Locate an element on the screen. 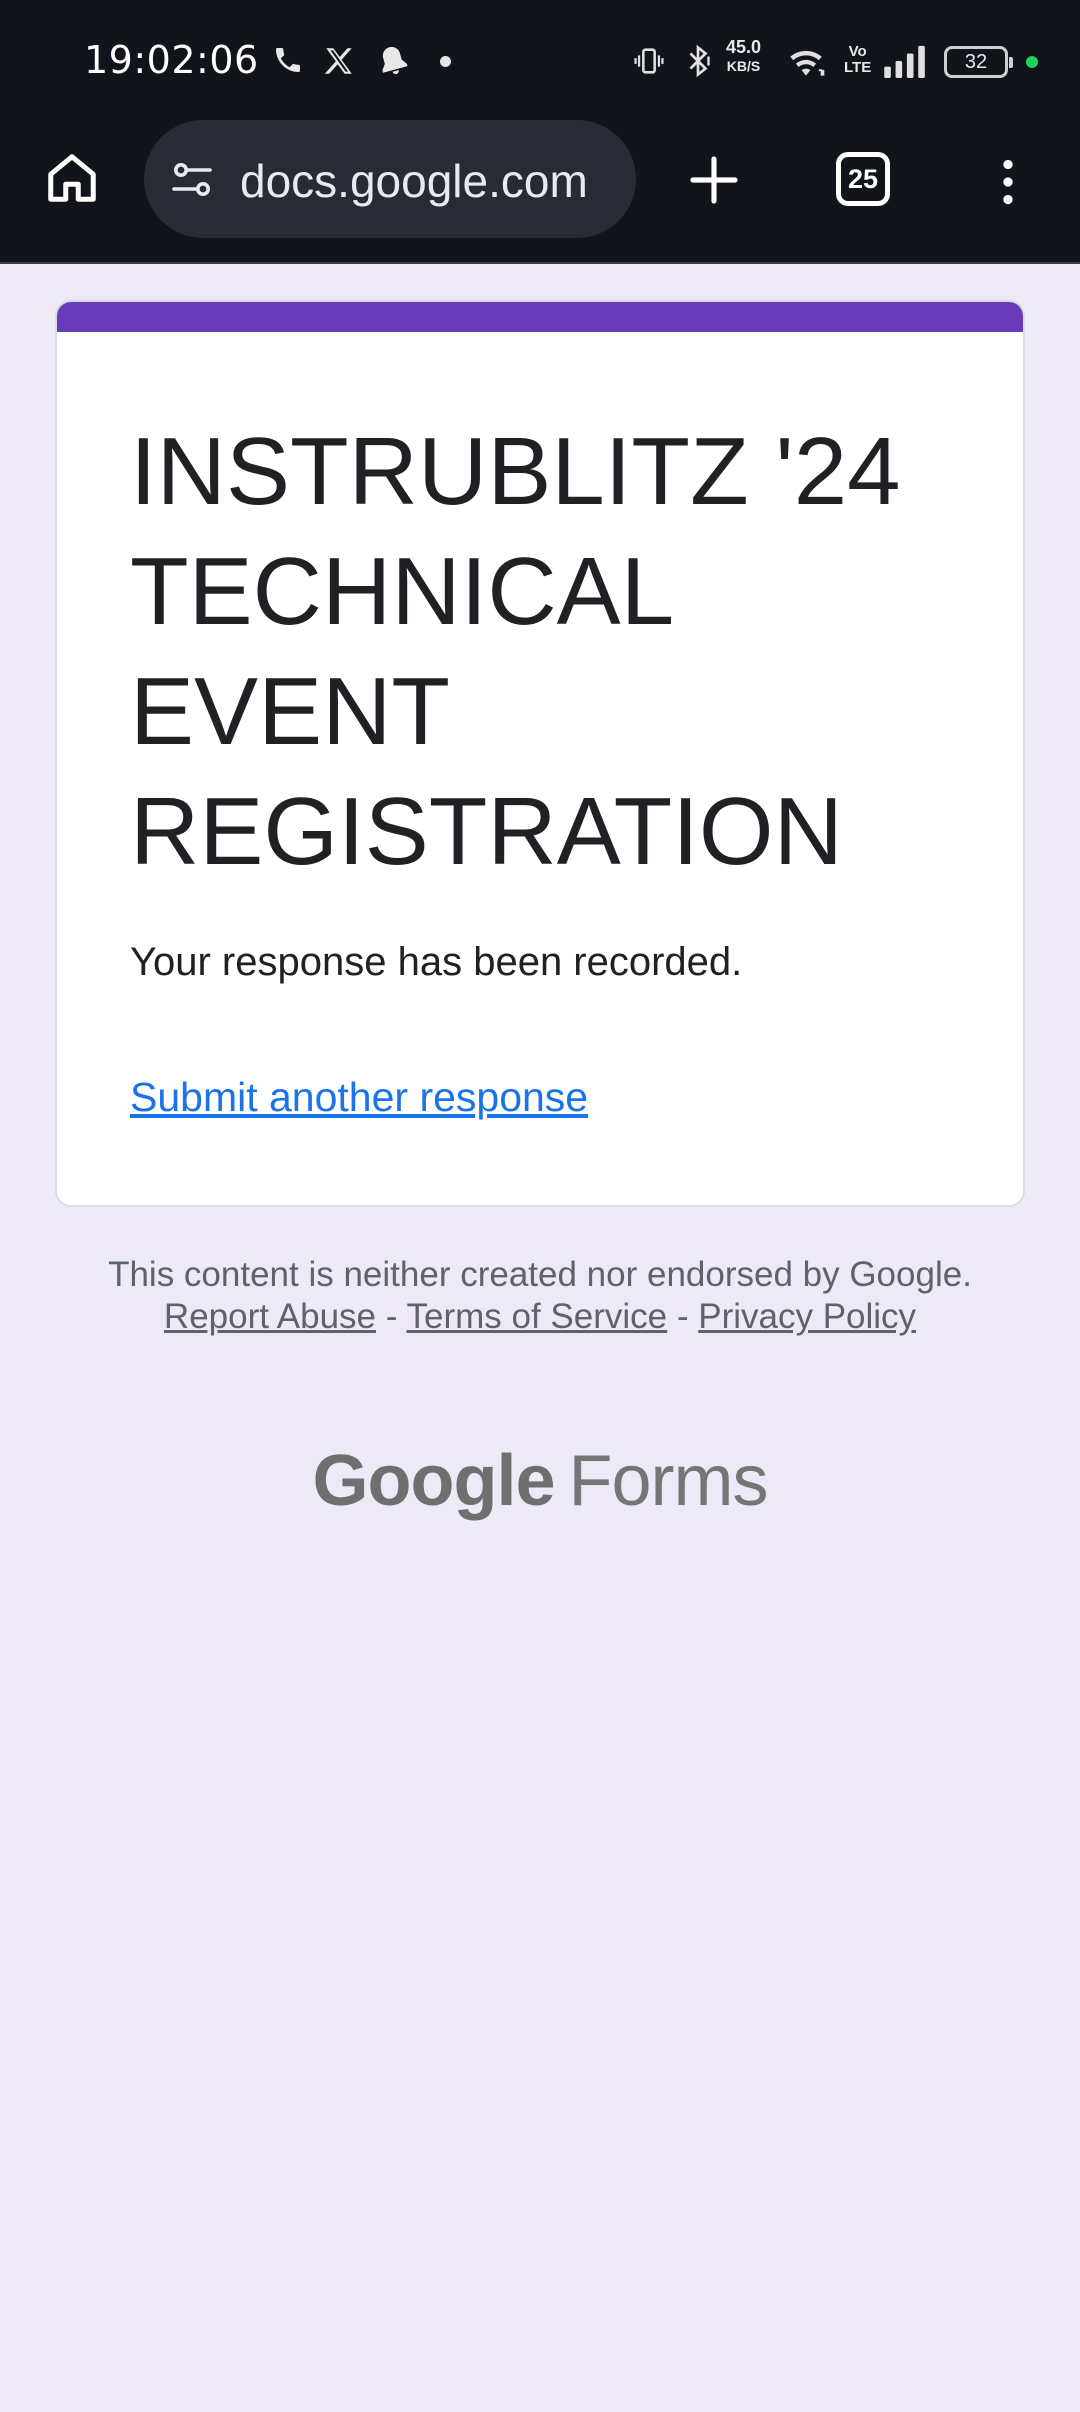 This screenshot has width=1080, height=2412. logo-forms-text: Forms is located at coordinates (668, 1481).